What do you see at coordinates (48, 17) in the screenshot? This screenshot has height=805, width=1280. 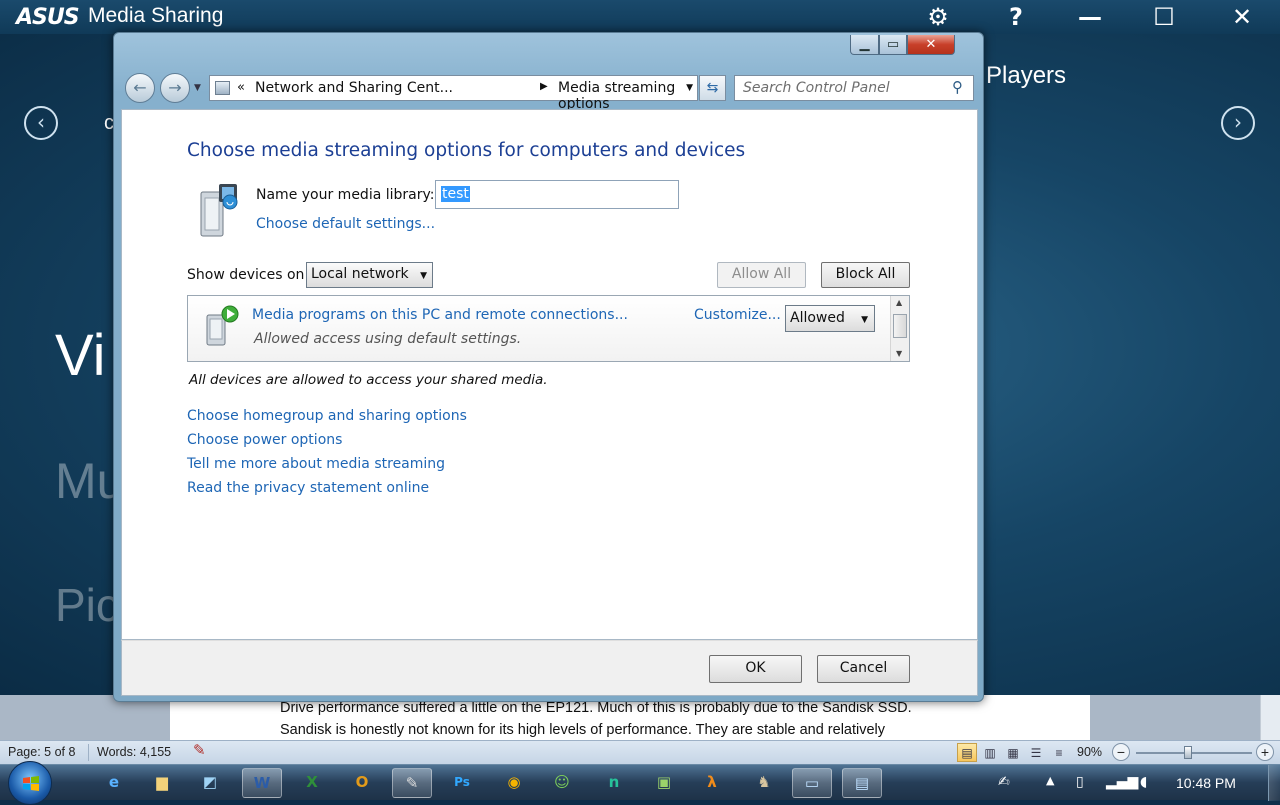 I see `asus-logo: ASUS` at bounding box center [48, 17].